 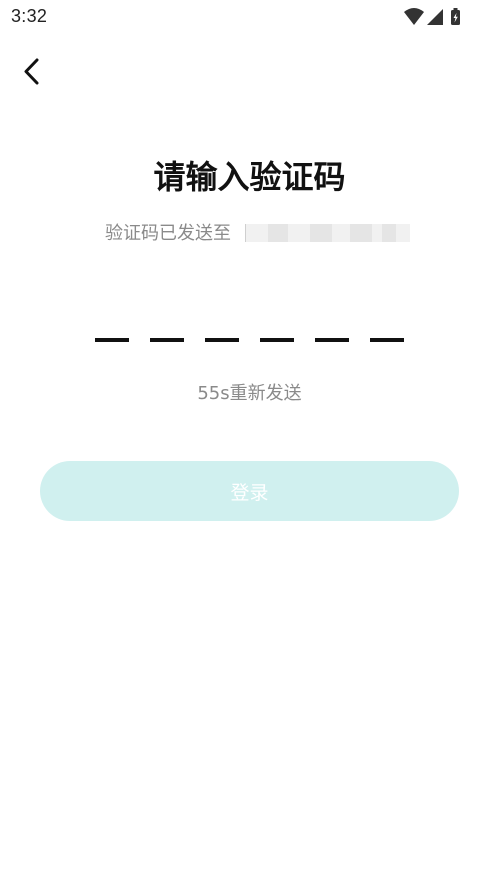 I want to click on masked-phone-number, so click(x=327, y=233).